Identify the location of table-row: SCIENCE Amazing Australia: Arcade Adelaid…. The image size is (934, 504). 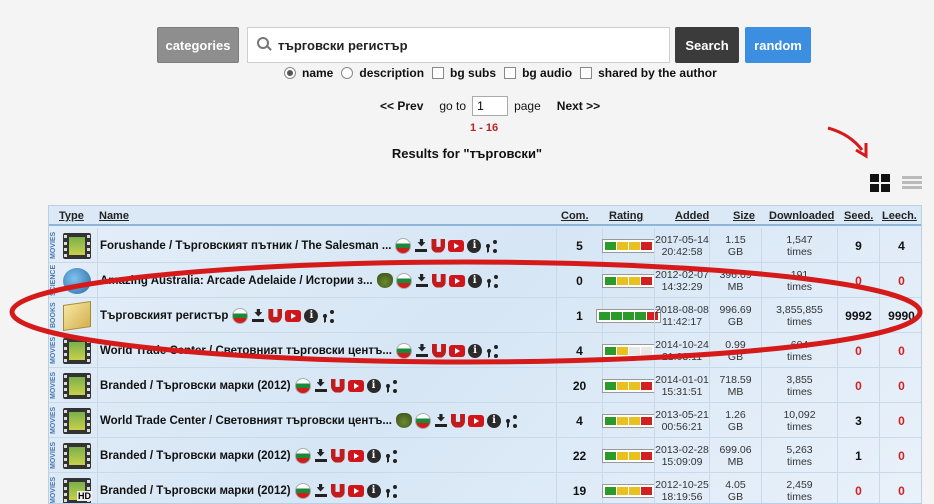
(485, 280).